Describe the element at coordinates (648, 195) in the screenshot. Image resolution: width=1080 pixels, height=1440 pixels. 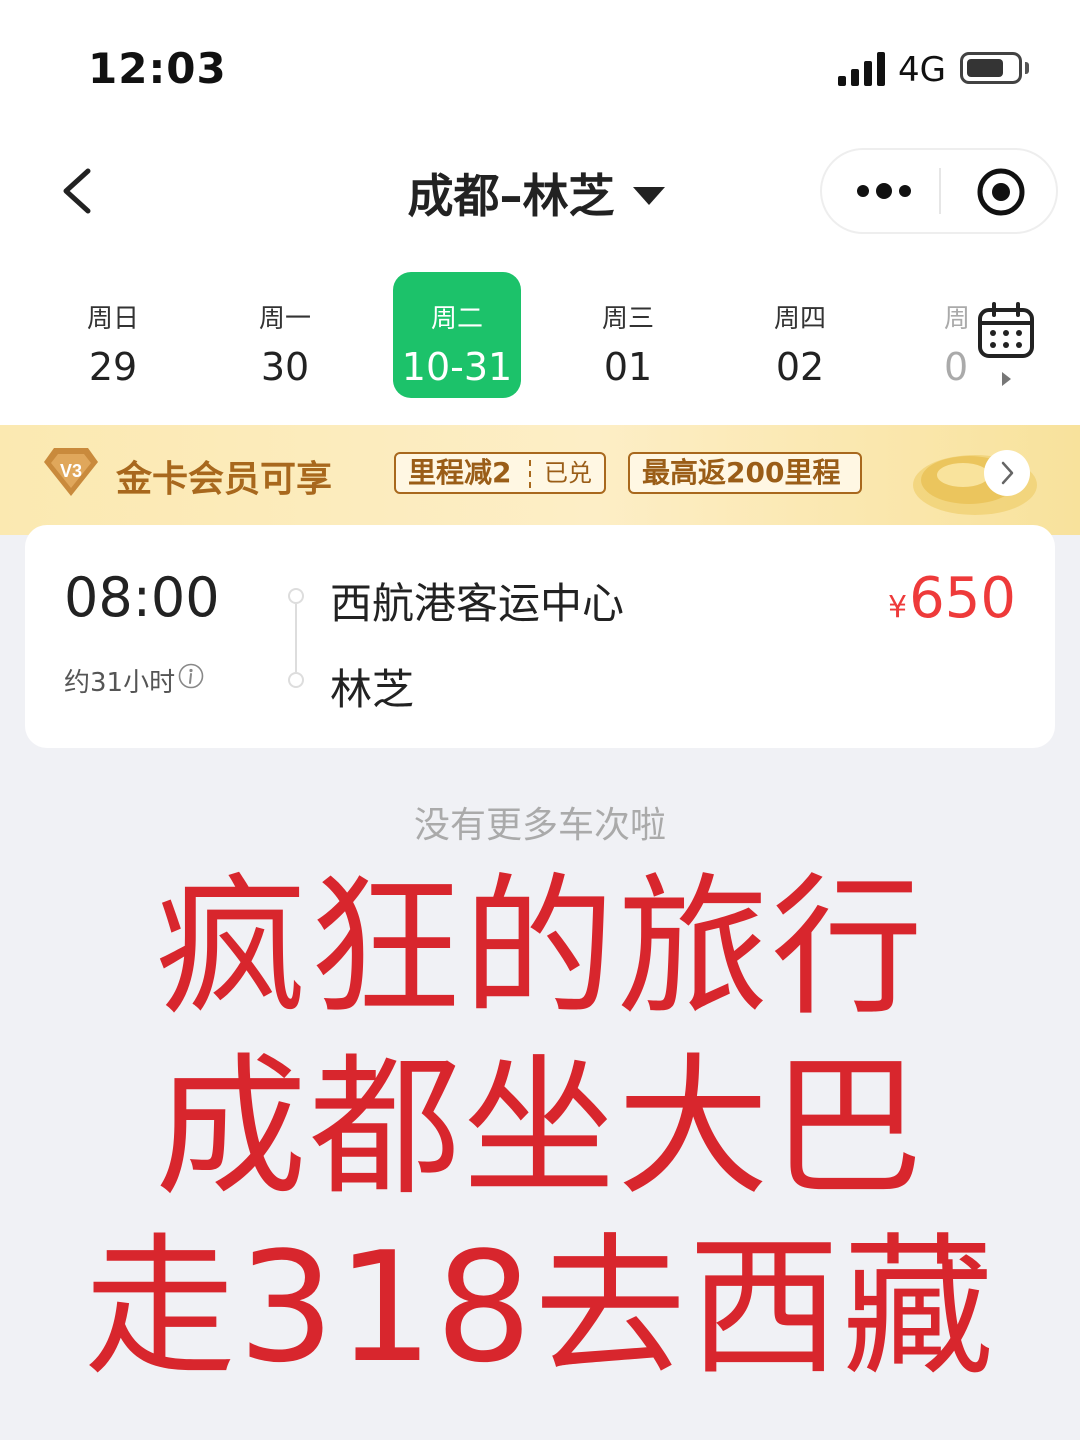
I see `dropdown-caret-icon` at that location.